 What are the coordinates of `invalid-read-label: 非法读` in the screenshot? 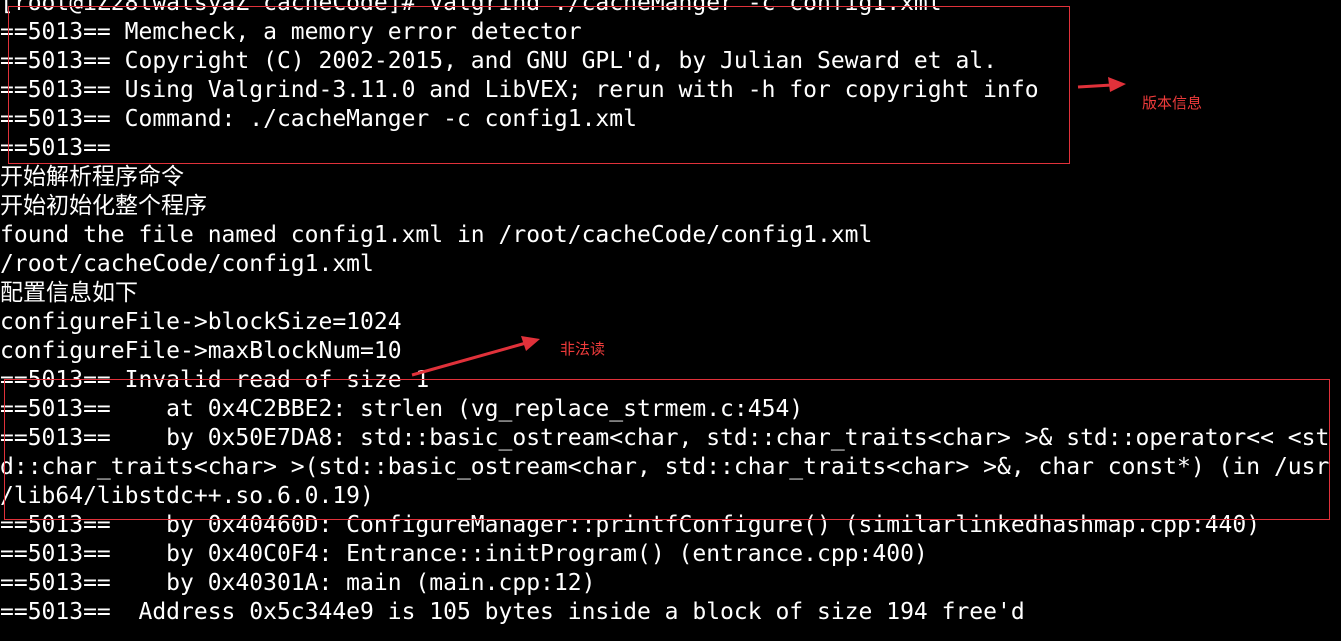 It's located at (583, 349).